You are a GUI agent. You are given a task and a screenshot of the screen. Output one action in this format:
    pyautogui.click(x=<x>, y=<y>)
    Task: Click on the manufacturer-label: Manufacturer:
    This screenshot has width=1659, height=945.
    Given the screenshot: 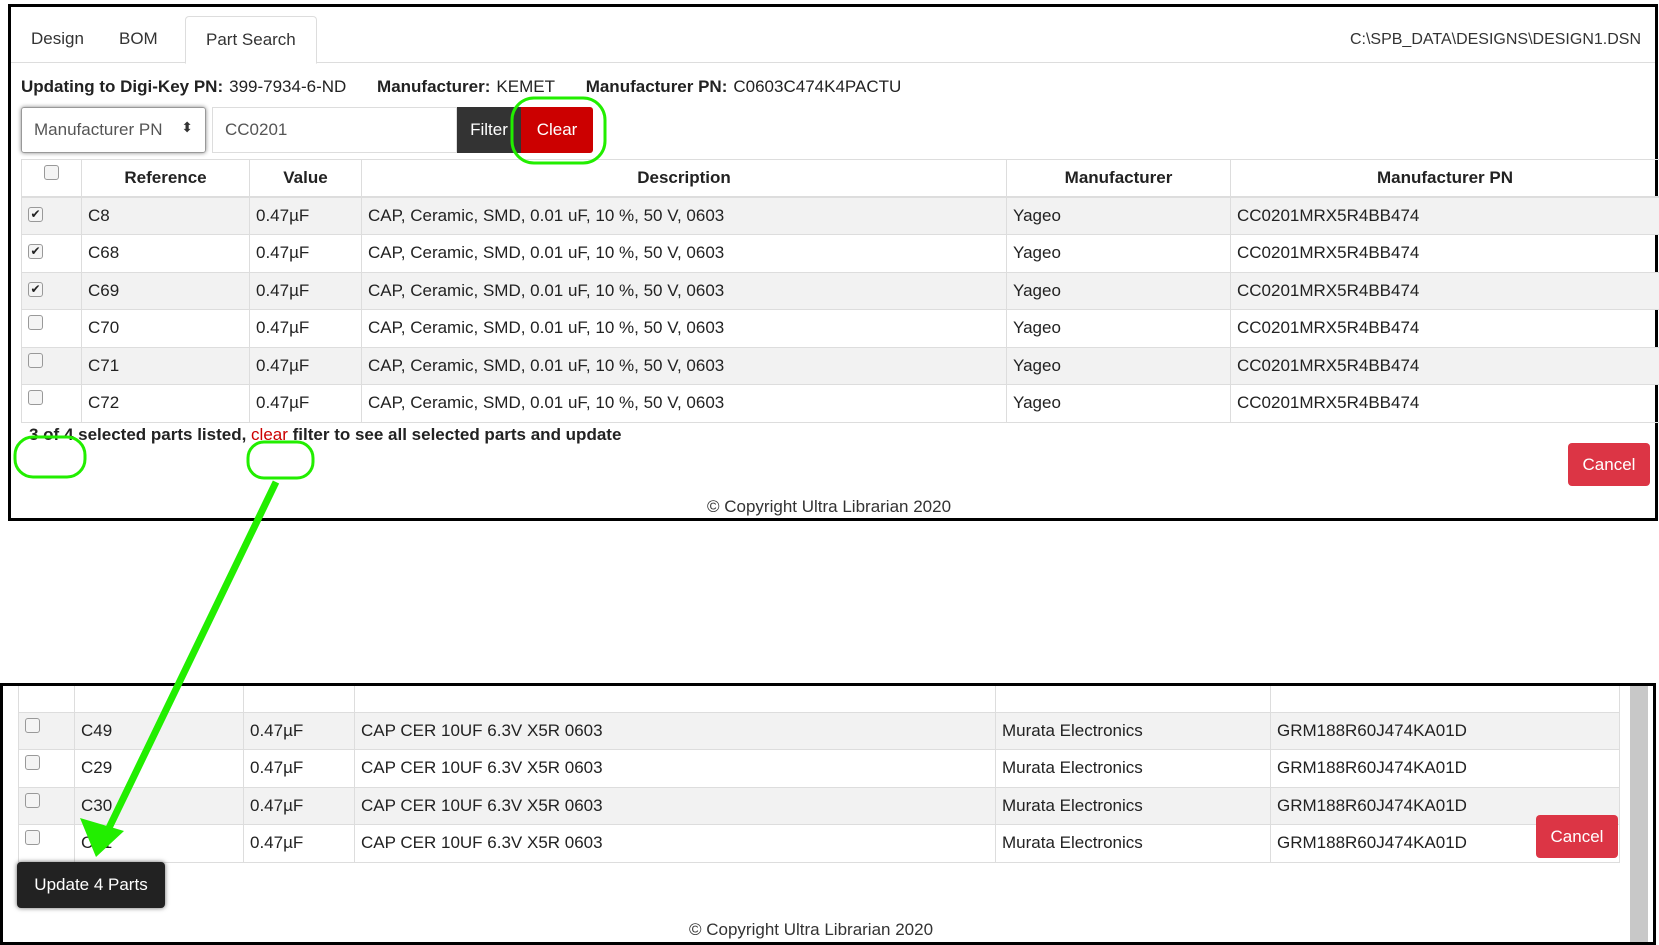 What is the action you would take?
    pyautogui.click(x=434, y=86)
    